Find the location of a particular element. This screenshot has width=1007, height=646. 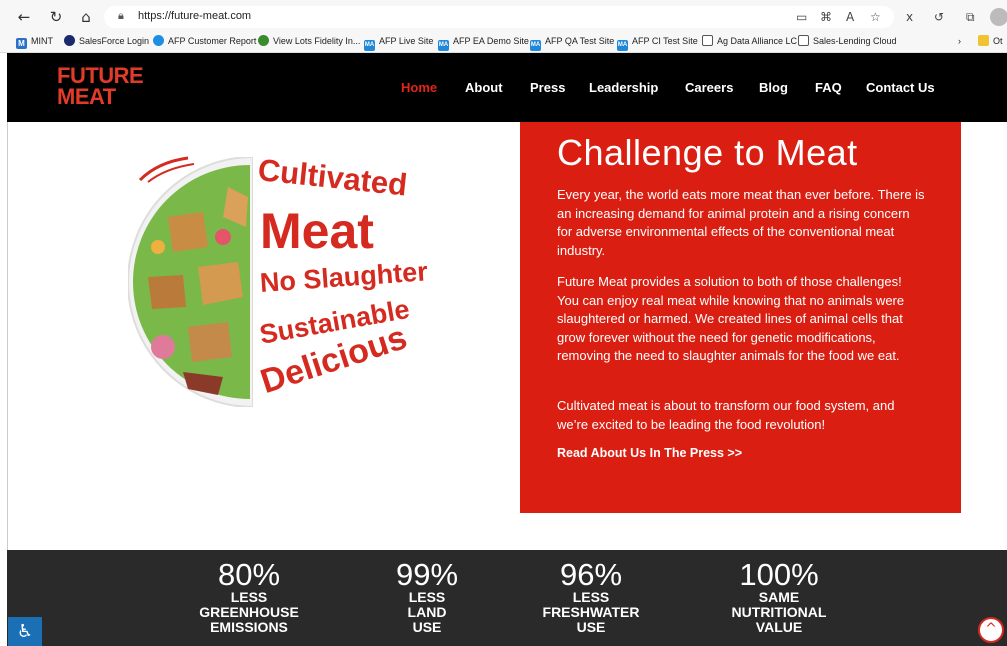

nav-contact-us: Contact Us is located at coordinates (900, 87).